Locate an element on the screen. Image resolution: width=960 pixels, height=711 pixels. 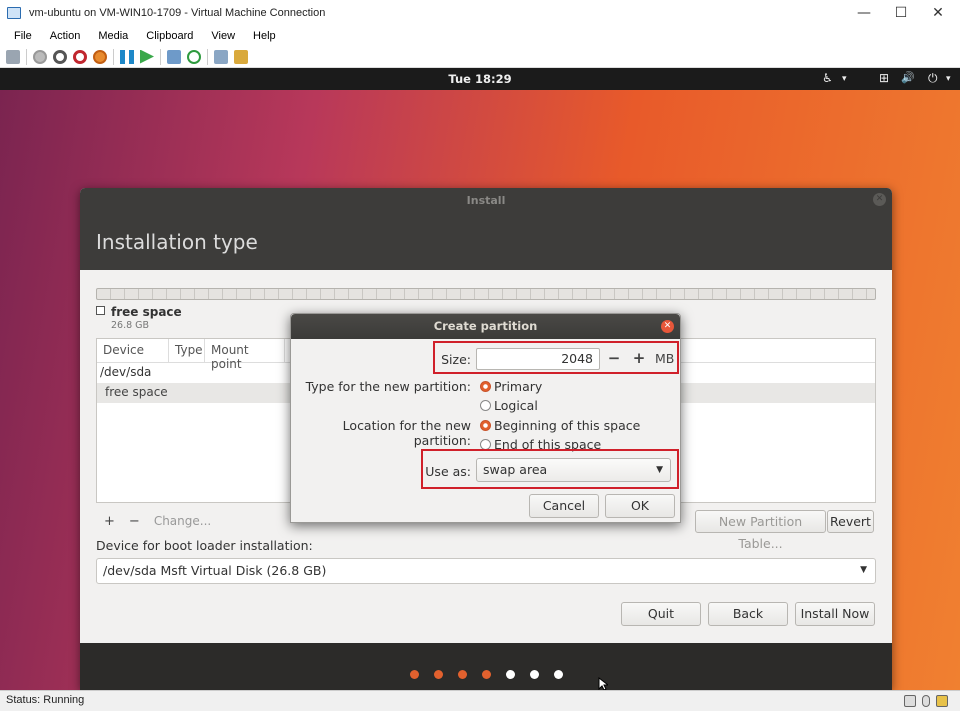
lock-icon is located at coordinates (942, 701).